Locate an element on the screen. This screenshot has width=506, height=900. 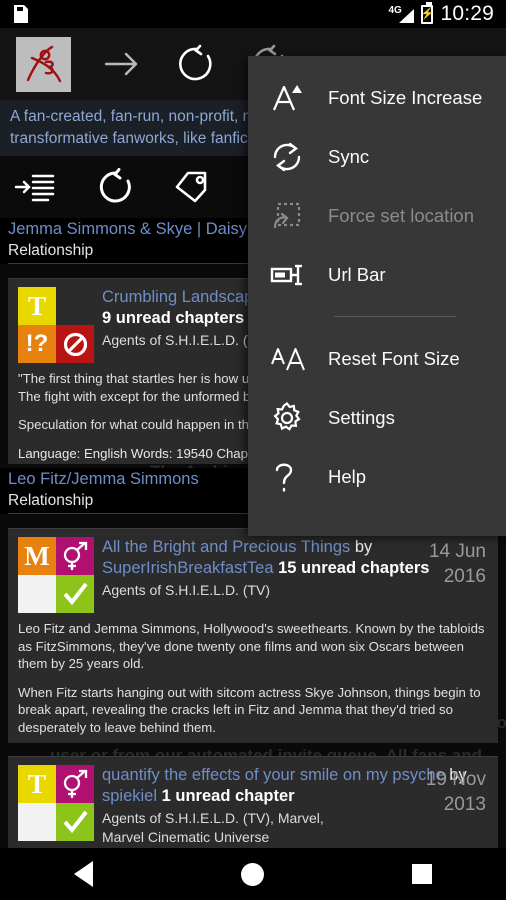
menu-item-label: Help is located at coordinates (347, 476).